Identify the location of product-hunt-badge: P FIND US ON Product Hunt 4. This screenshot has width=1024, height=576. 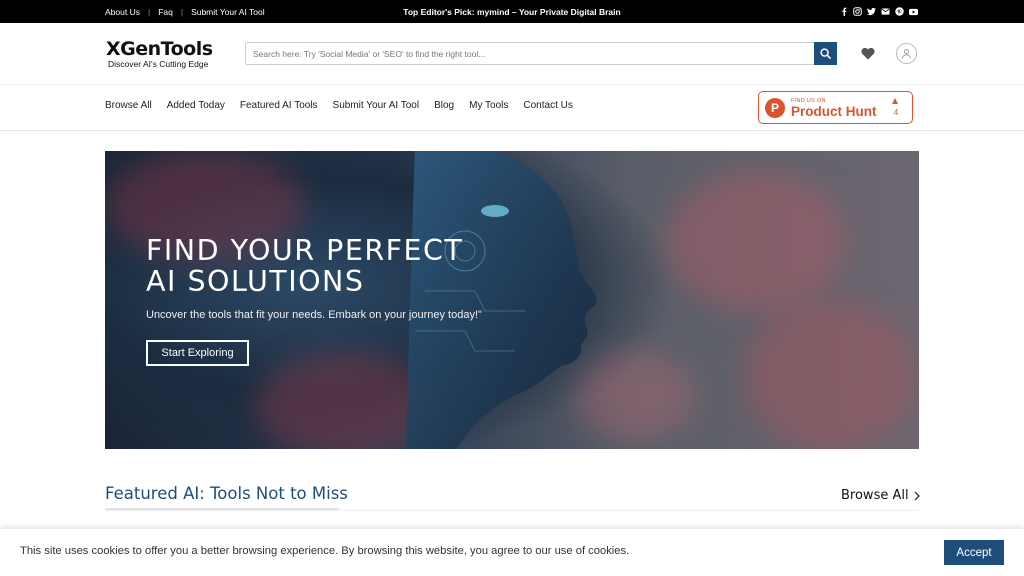
(835, 107).